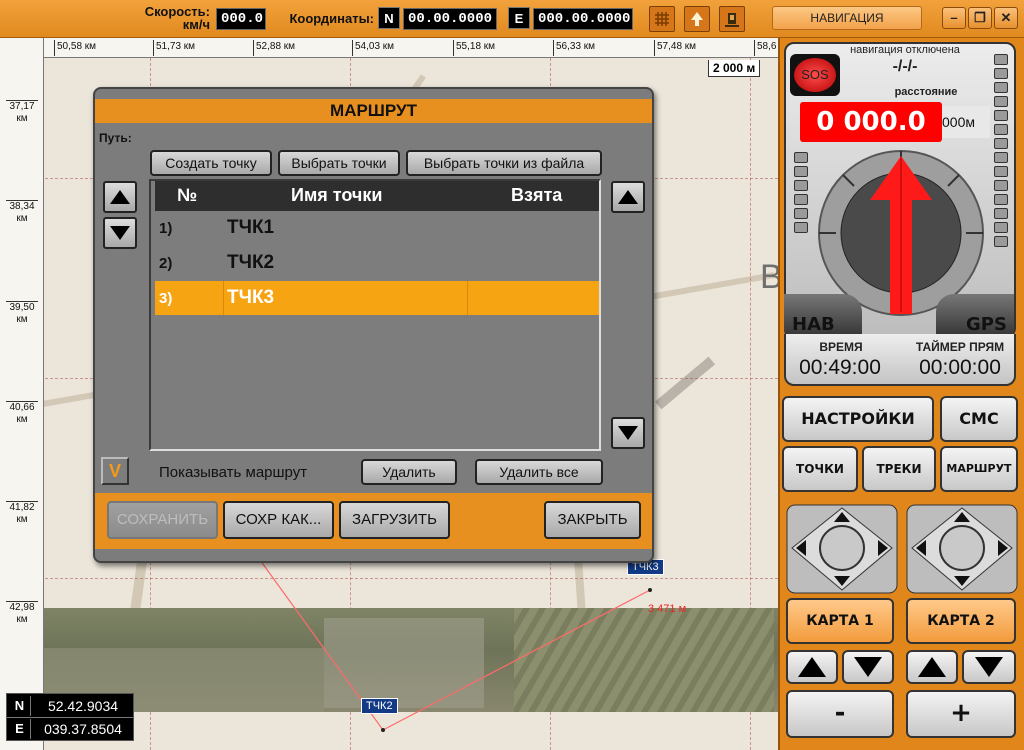 The height and width of the screenshot is (750, 1024). What do you see at coordinates (841, 347) in the screenshot?
I see `time-label: ВРЕМЯ` at bounding box center [841, 347].